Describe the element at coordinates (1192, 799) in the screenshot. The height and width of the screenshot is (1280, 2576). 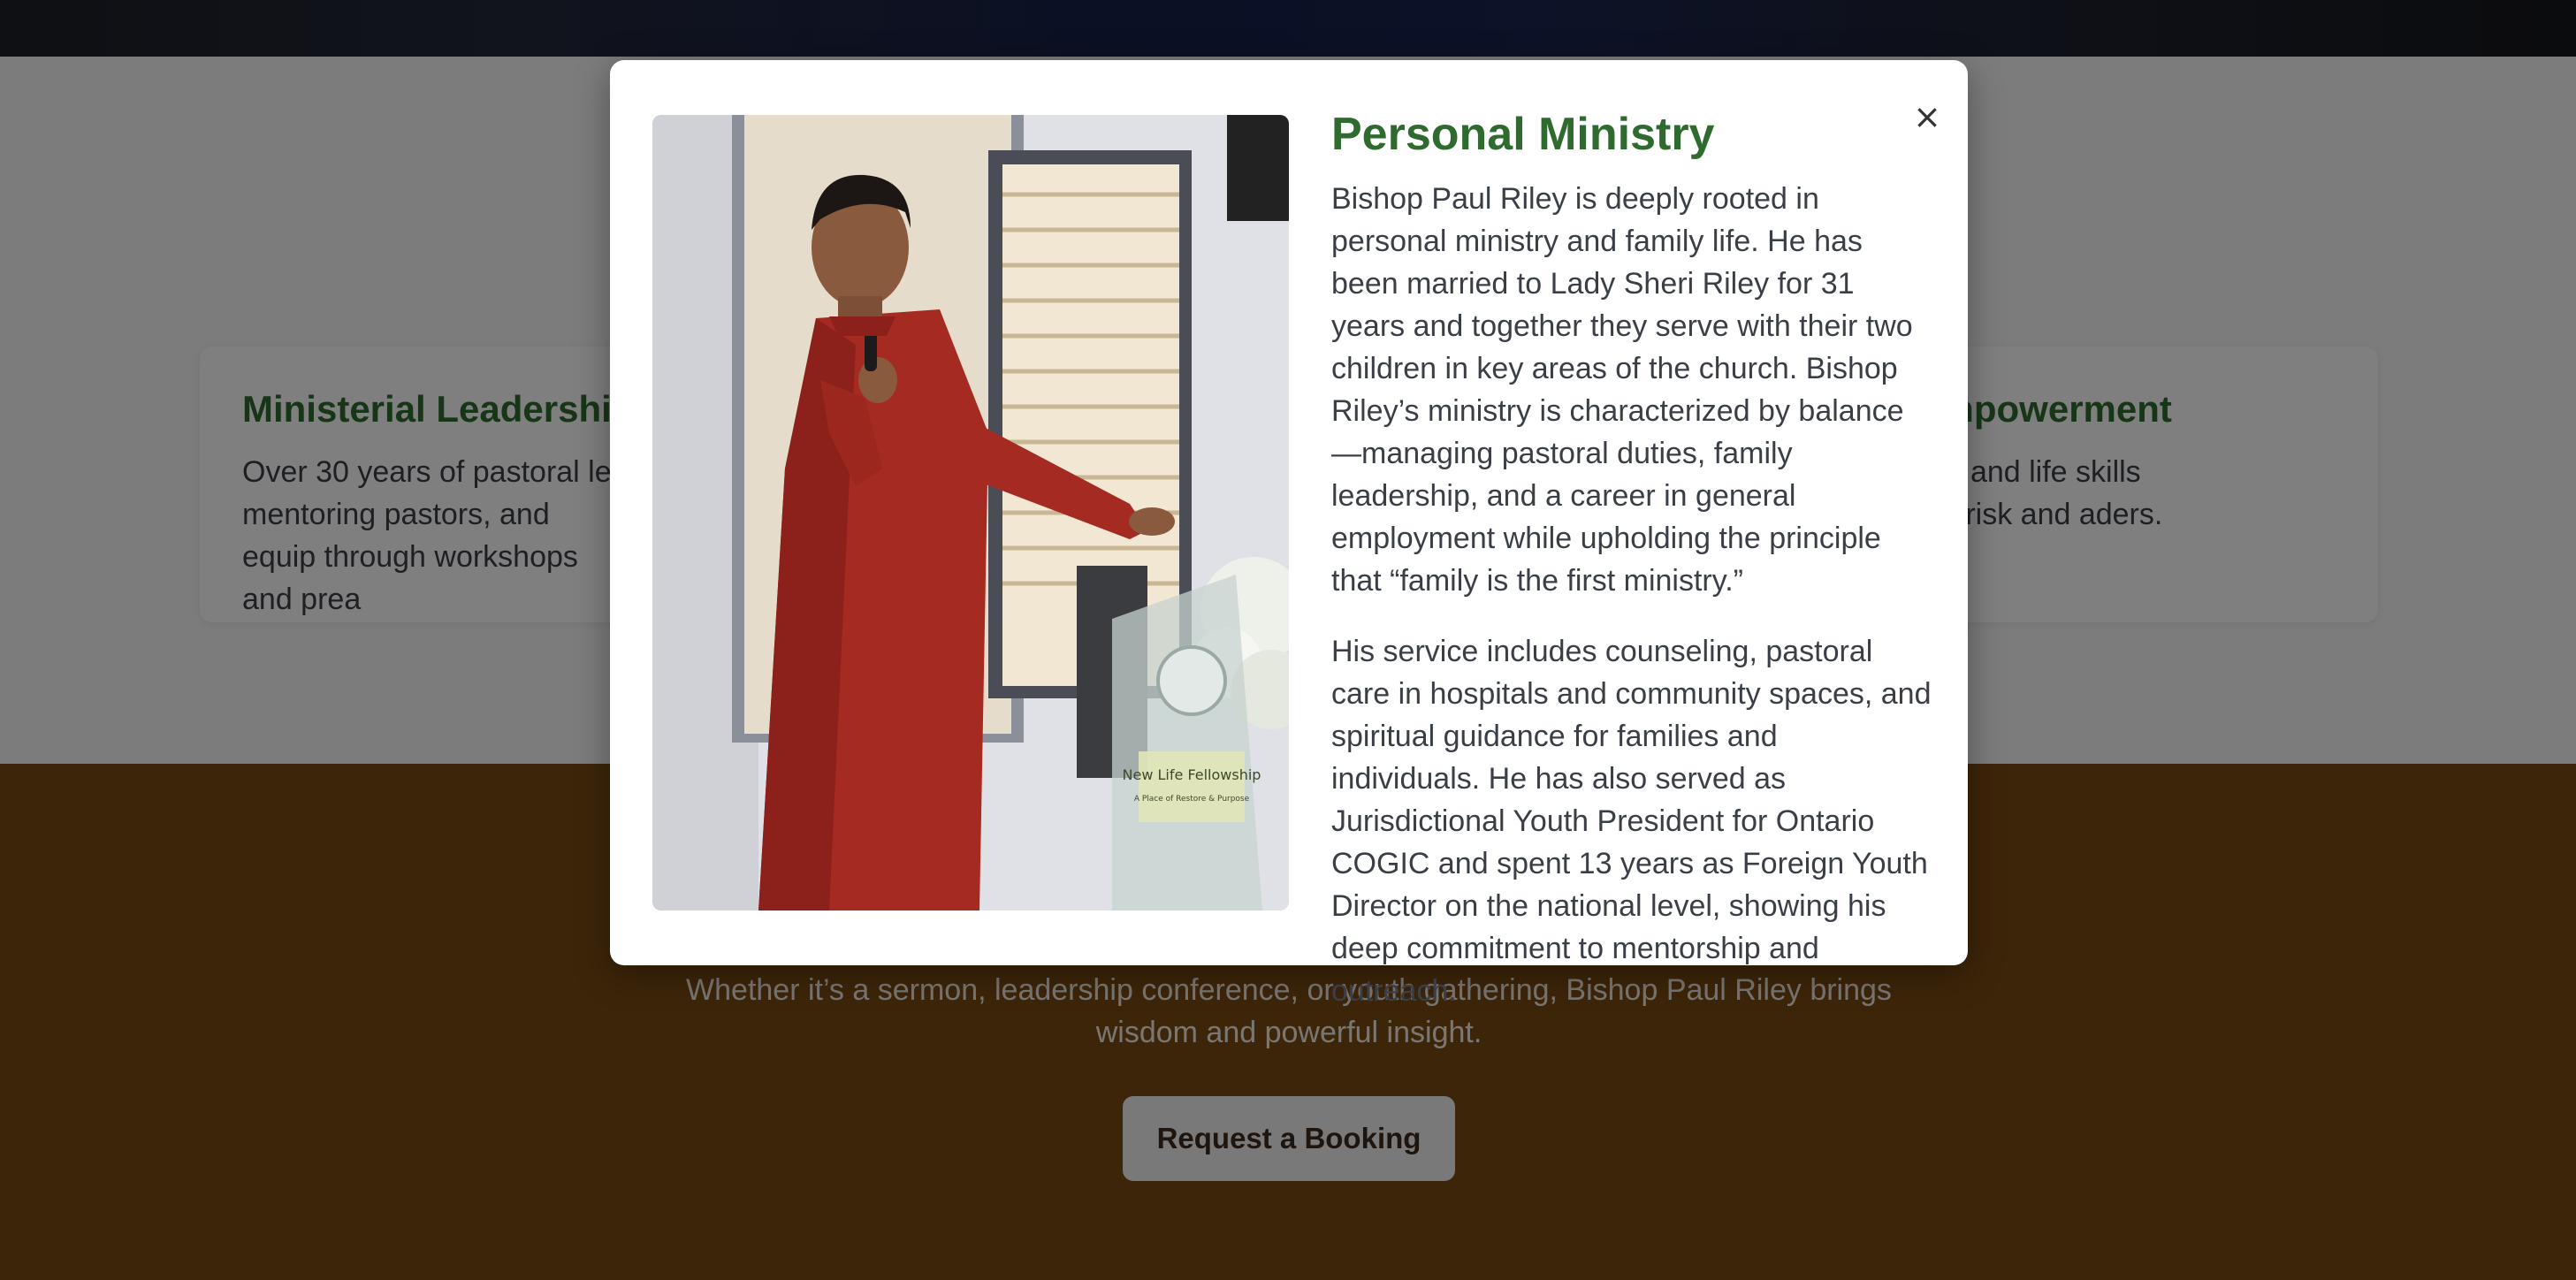
I see `pulpit-banner-line2: A Place of Restore & Purpose` at that location.